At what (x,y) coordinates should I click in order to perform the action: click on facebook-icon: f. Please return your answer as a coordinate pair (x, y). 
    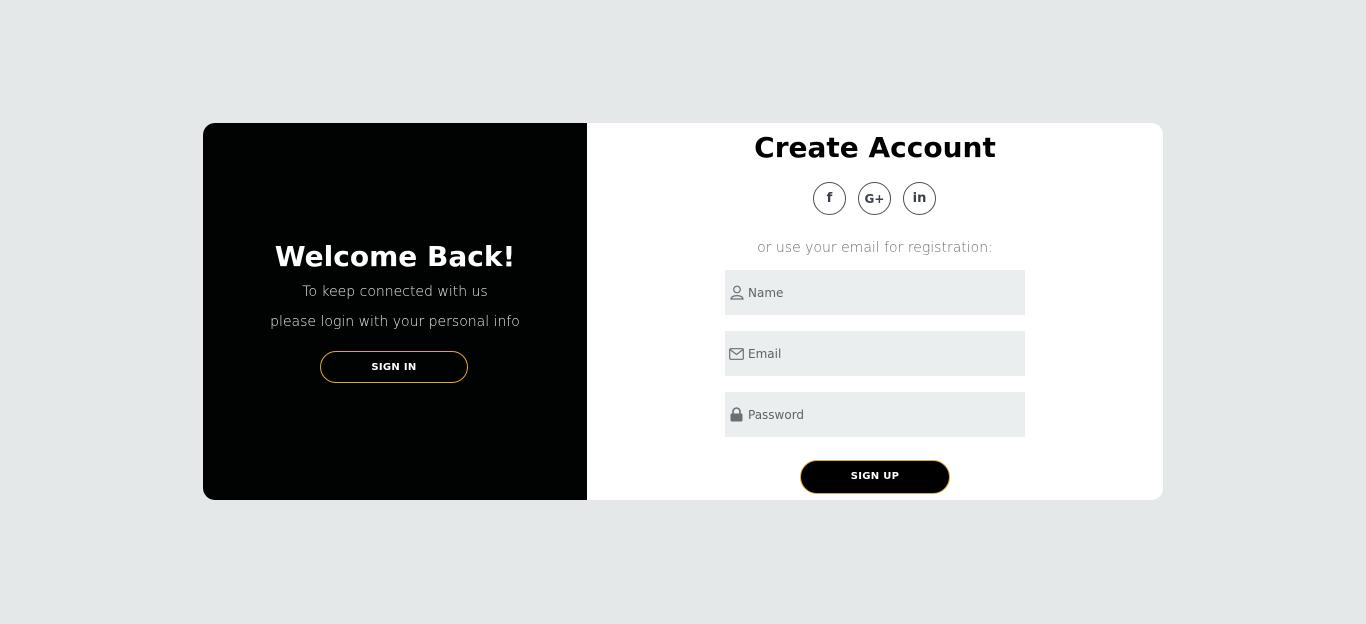
    Looking at the image, I should click on (829, 198).